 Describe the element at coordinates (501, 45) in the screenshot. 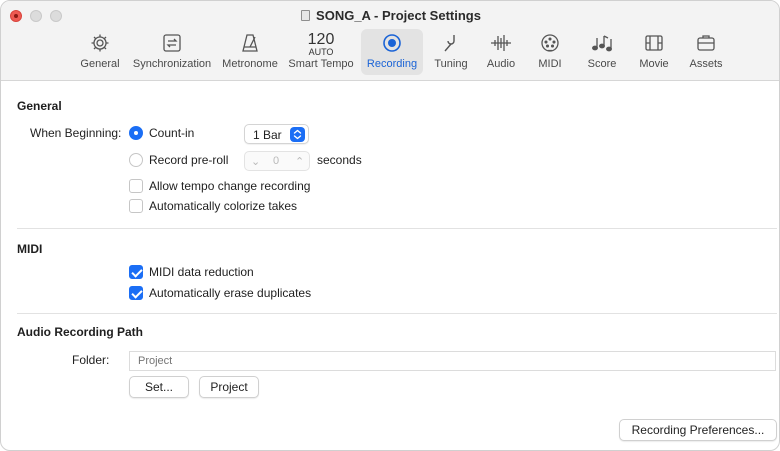

I see `waveform-icon` at that location.